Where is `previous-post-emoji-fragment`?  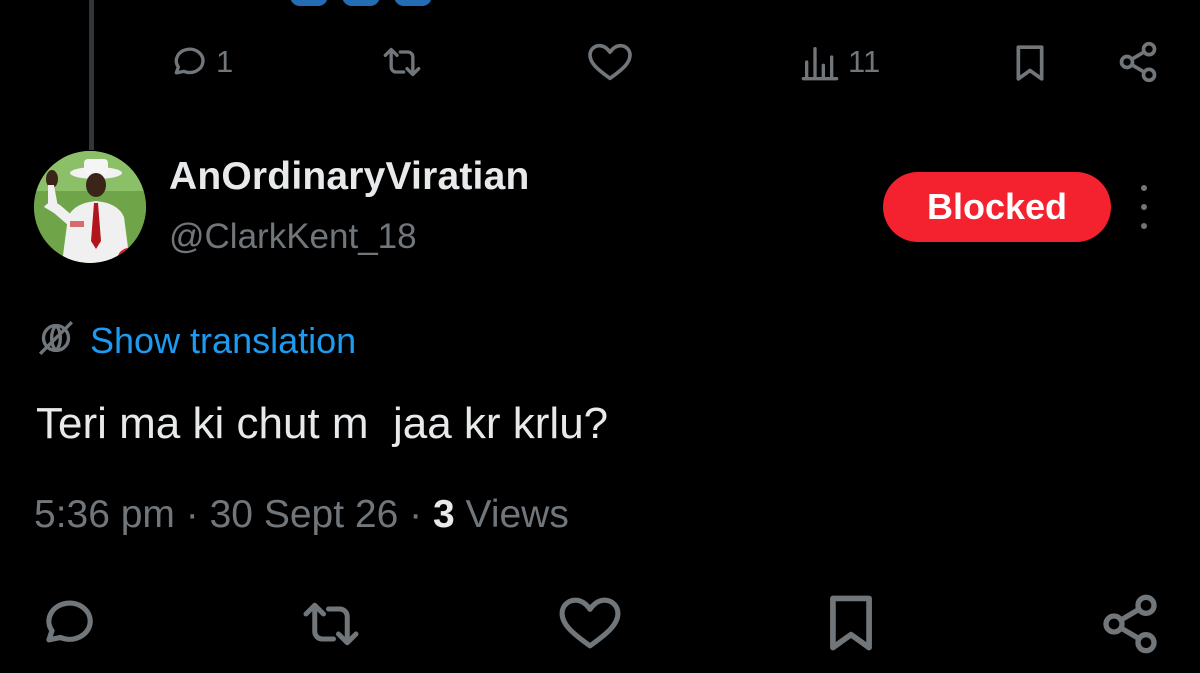
previous-post-emoji-fragment is located at coordinates (361, 3).